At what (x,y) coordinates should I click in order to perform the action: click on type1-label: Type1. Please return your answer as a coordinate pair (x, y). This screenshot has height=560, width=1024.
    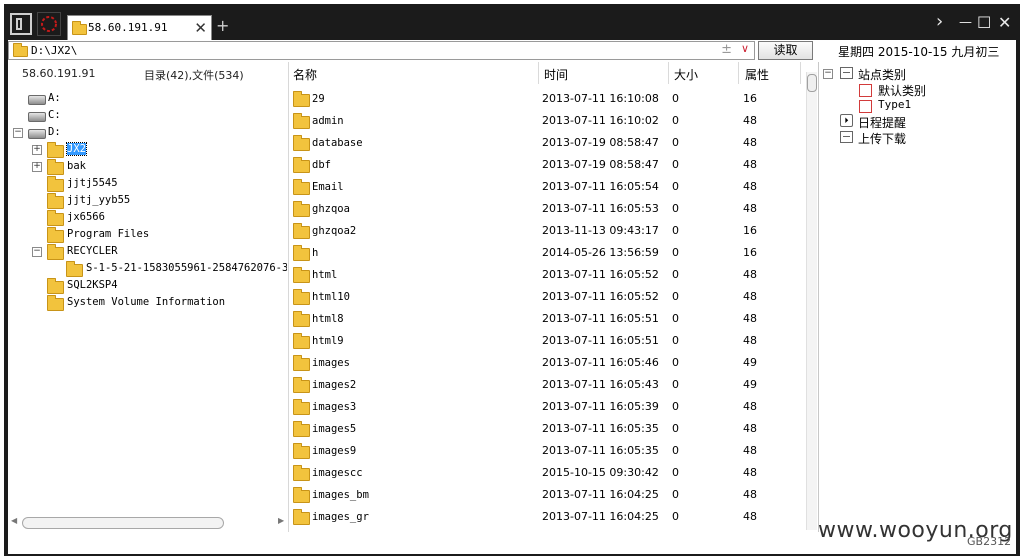
    Looking at the image, I should click on (894, 104).